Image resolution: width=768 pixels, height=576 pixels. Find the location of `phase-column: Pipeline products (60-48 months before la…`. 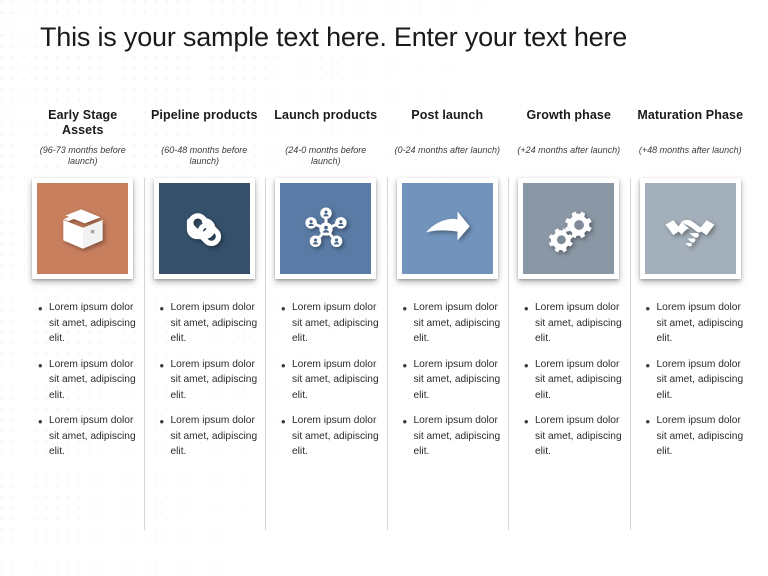

phase-column: Pipeline products (60-48 months before la… is located at coordinates (204, 319).